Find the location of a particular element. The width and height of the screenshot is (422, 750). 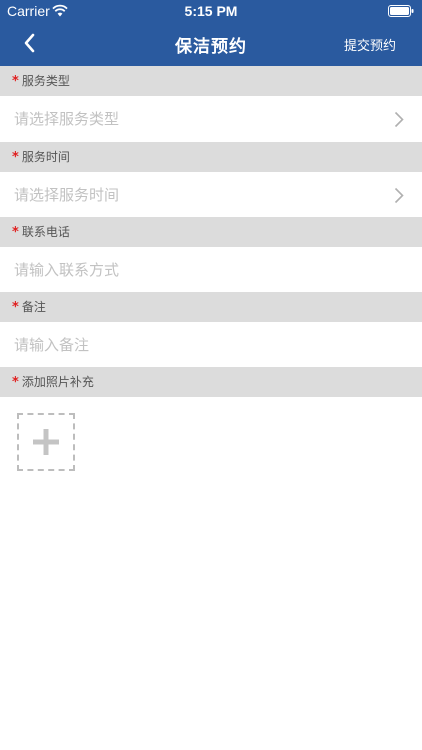

status-time: 5:15 PM is located at coordinates (211, 11).